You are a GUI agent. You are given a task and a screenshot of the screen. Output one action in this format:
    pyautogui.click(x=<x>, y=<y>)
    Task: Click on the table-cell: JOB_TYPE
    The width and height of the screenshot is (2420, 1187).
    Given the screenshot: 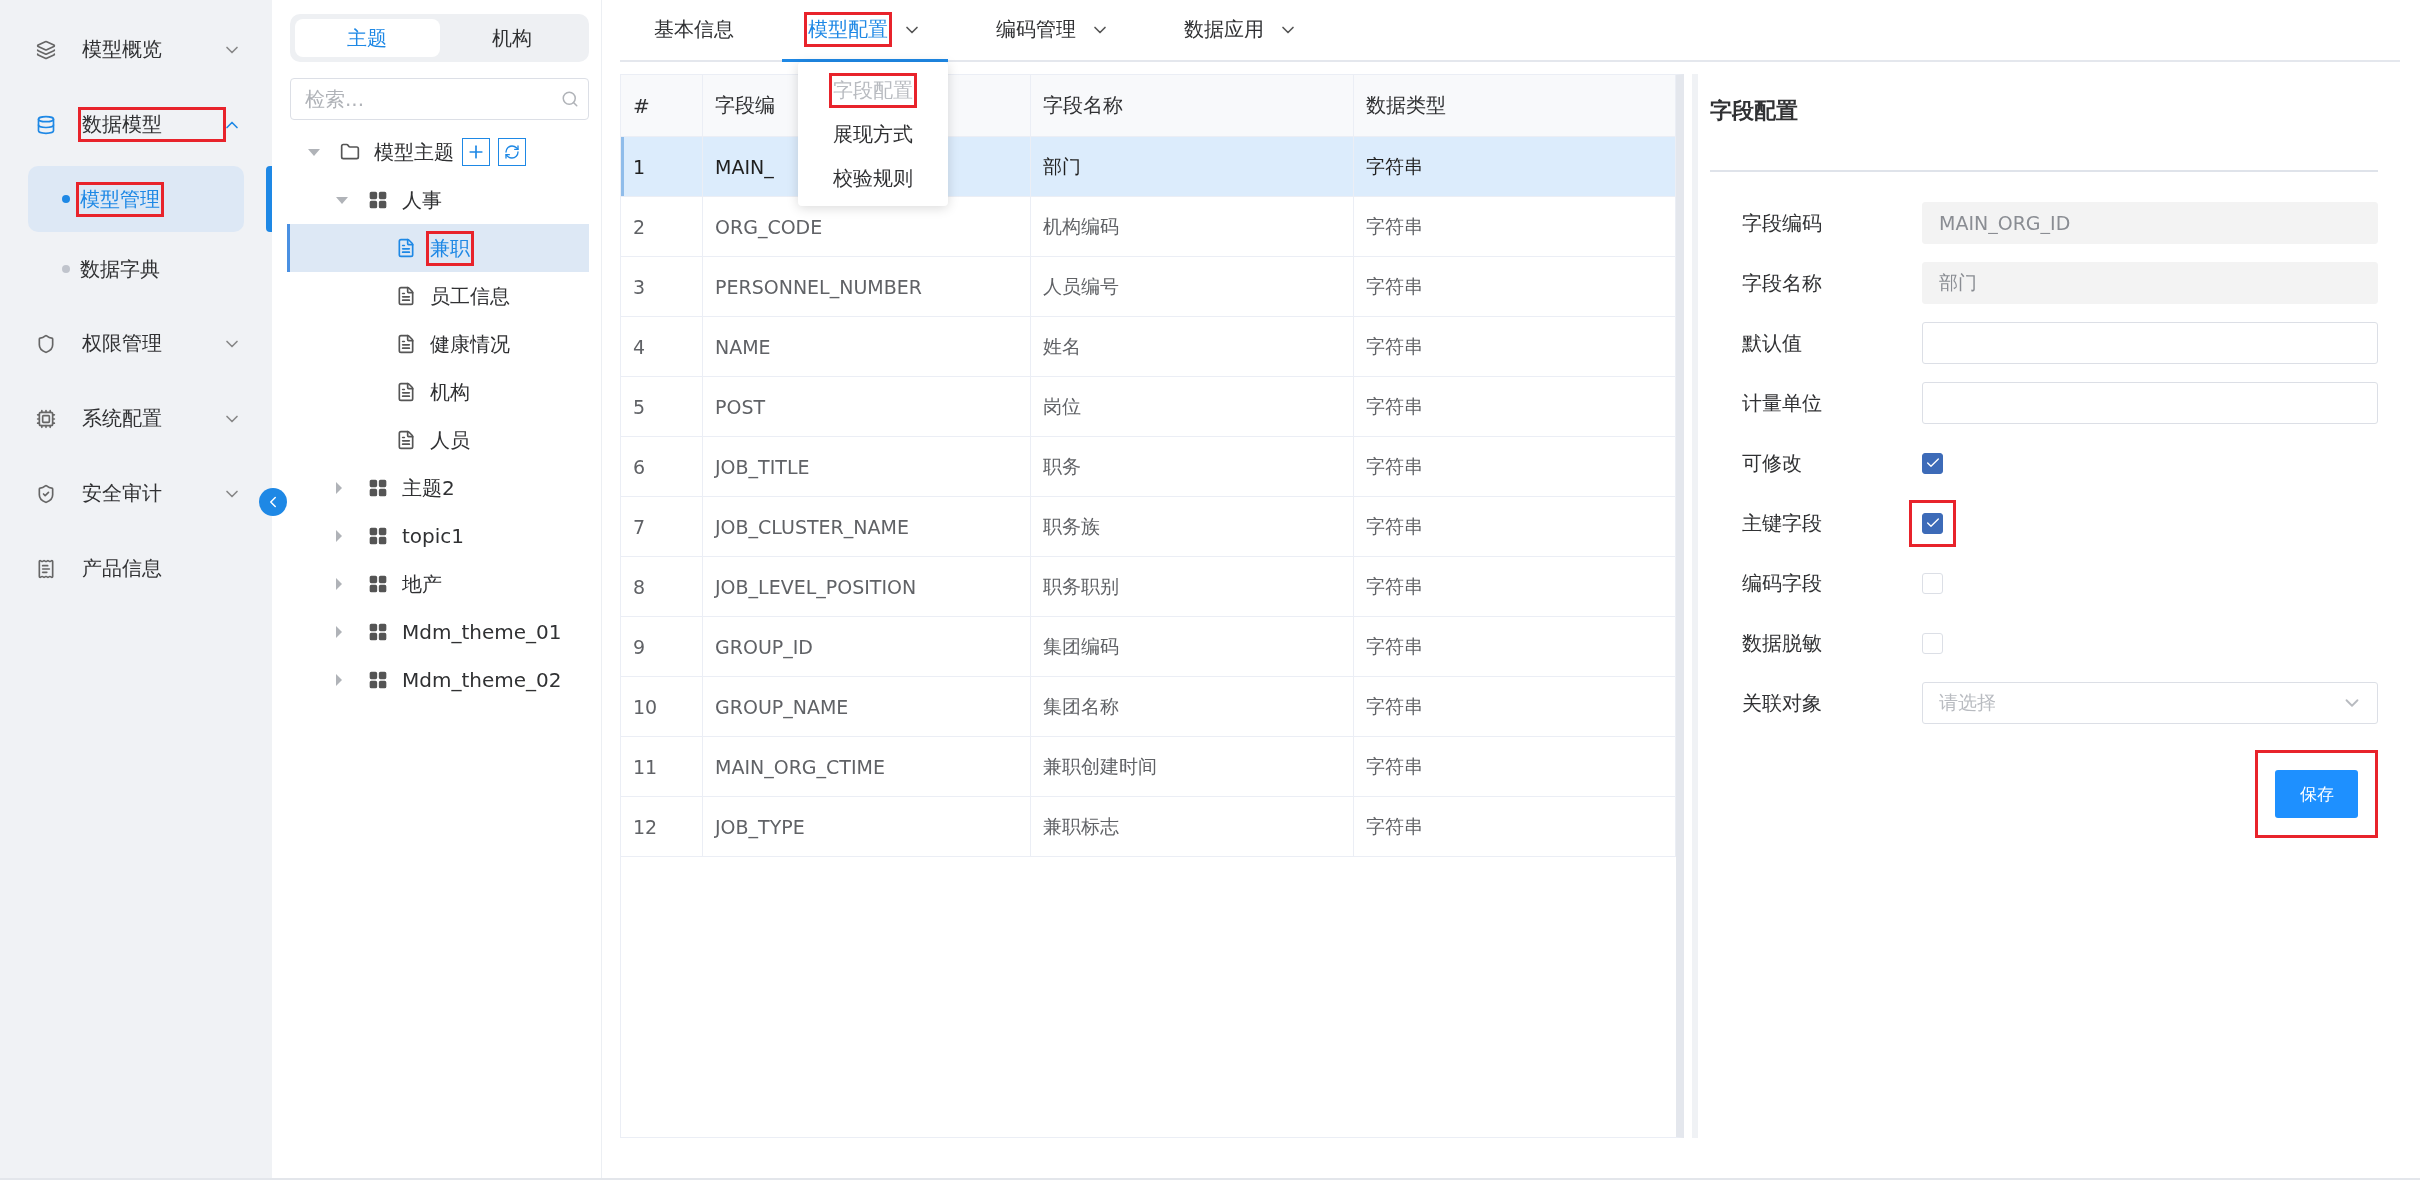 What is the action you would take?
    pyautogui.click(x=867, y=827)
    